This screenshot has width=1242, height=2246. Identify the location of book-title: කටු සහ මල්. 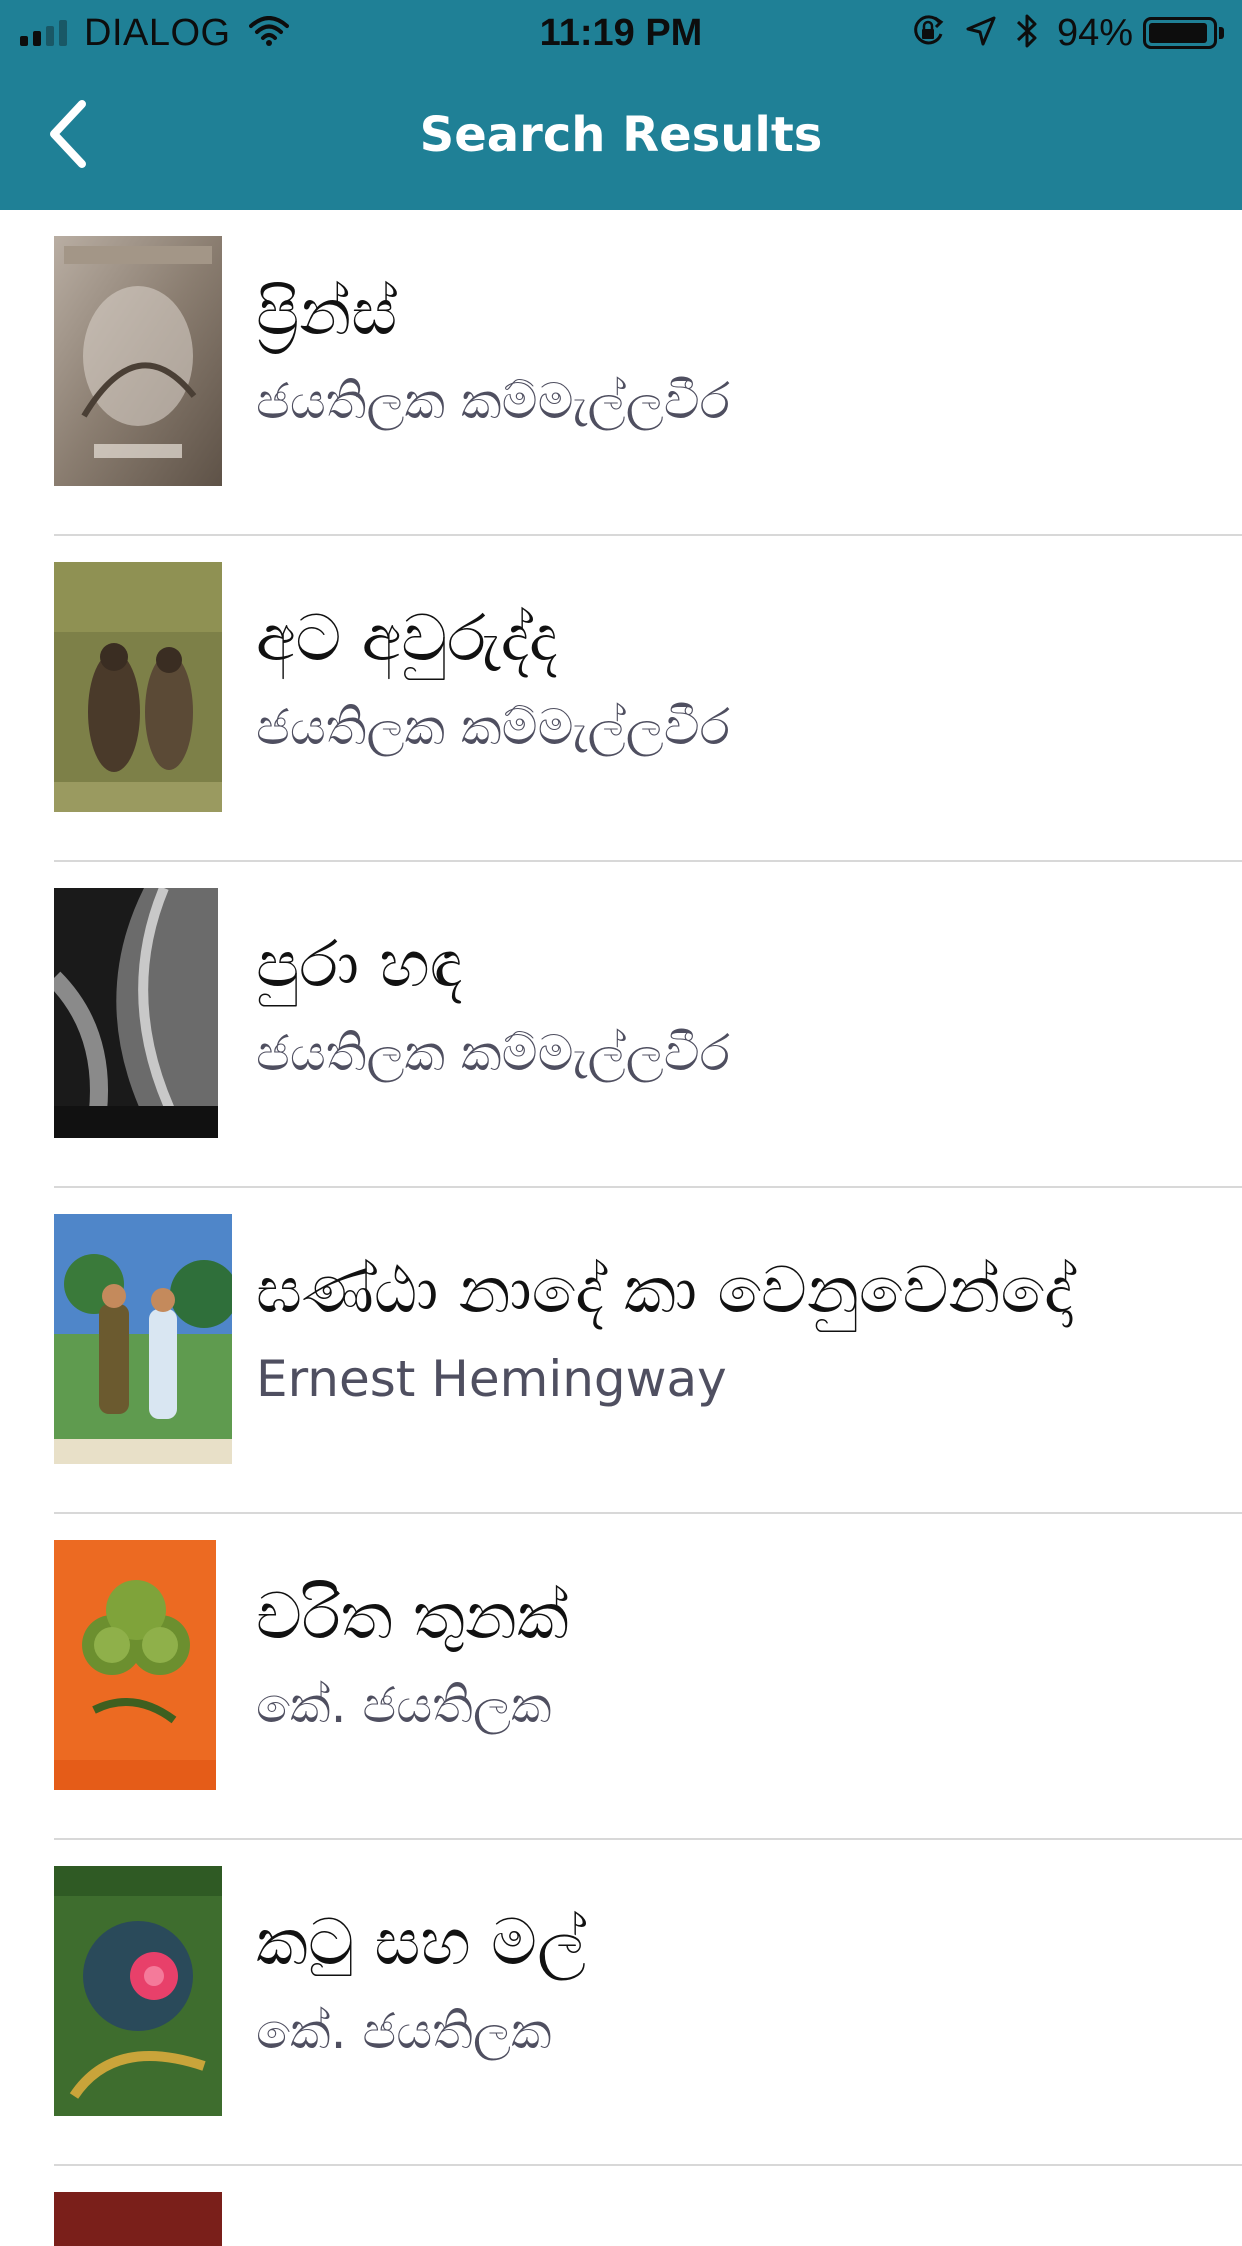
(421, 1943).